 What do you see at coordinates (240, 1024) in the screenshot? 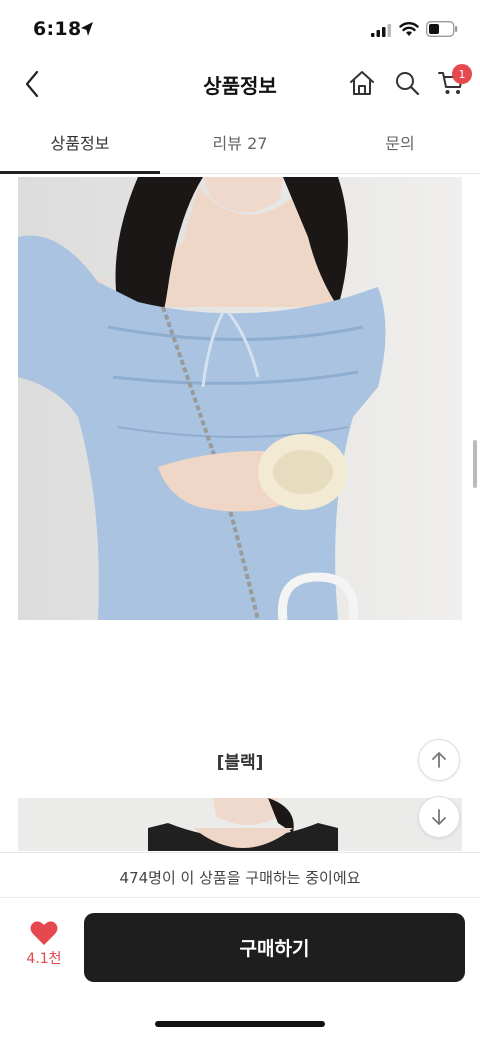
I see `home-indicator` at bounding box center [240, 1024].